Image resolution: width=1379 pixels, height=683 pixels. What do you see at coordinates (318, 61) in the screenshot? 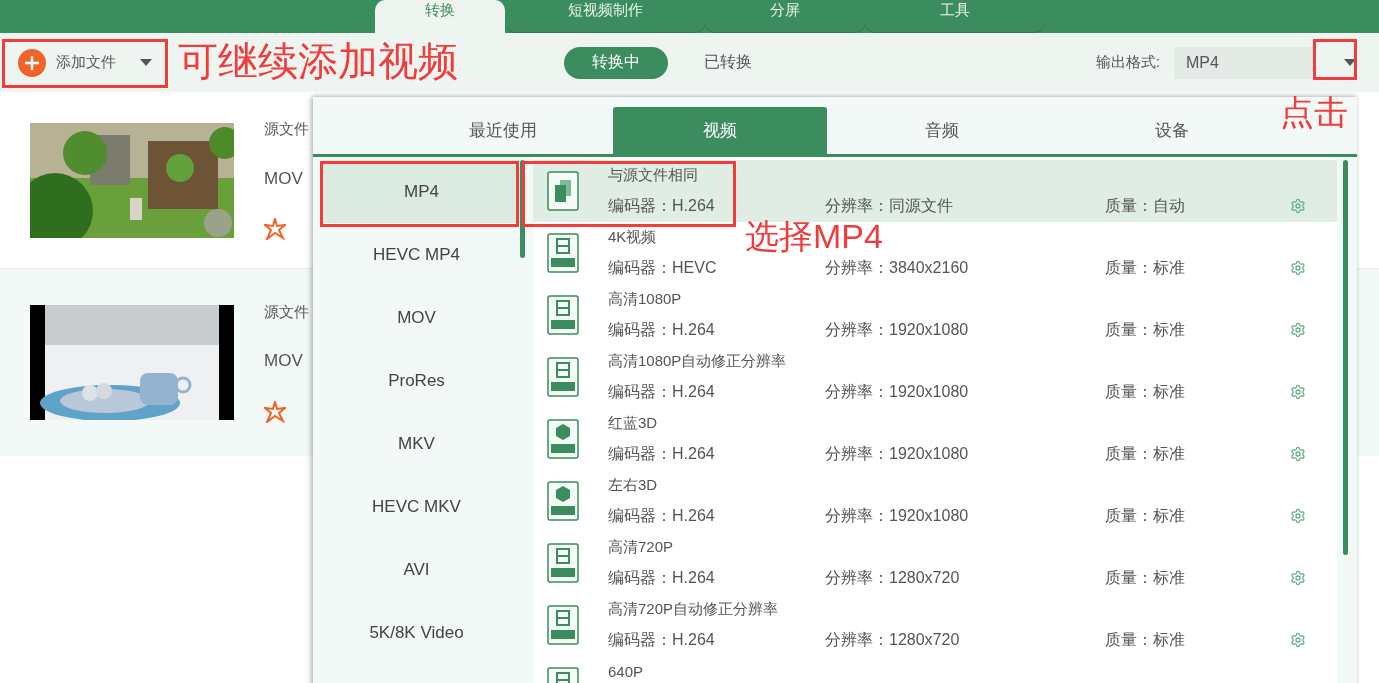
I see `annotation-text: 可继续添加视频` at bounding box center [318, 61].